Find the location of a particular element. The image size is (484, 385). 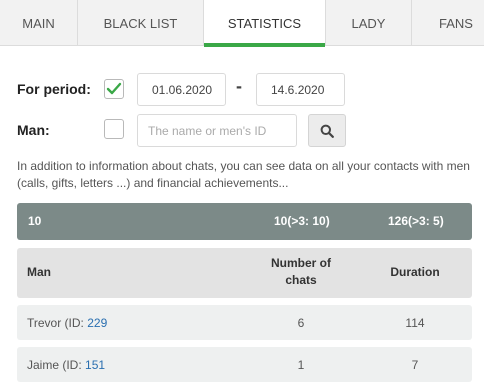

date-from-input: 01.06.2020 is located at coordinates (181, 89).